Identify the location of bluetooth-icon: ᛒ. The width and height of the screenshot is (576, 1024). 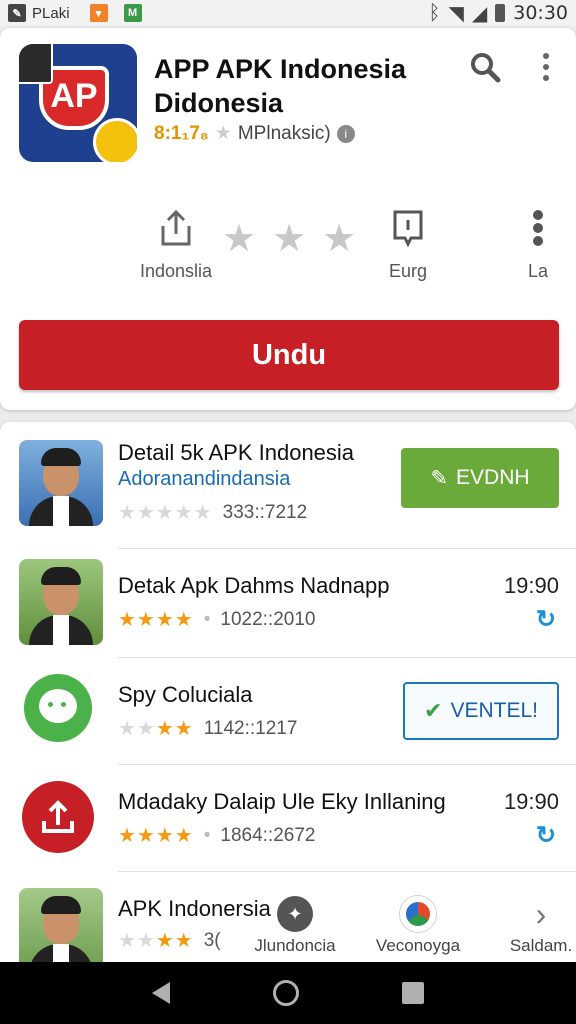
(434, 12).